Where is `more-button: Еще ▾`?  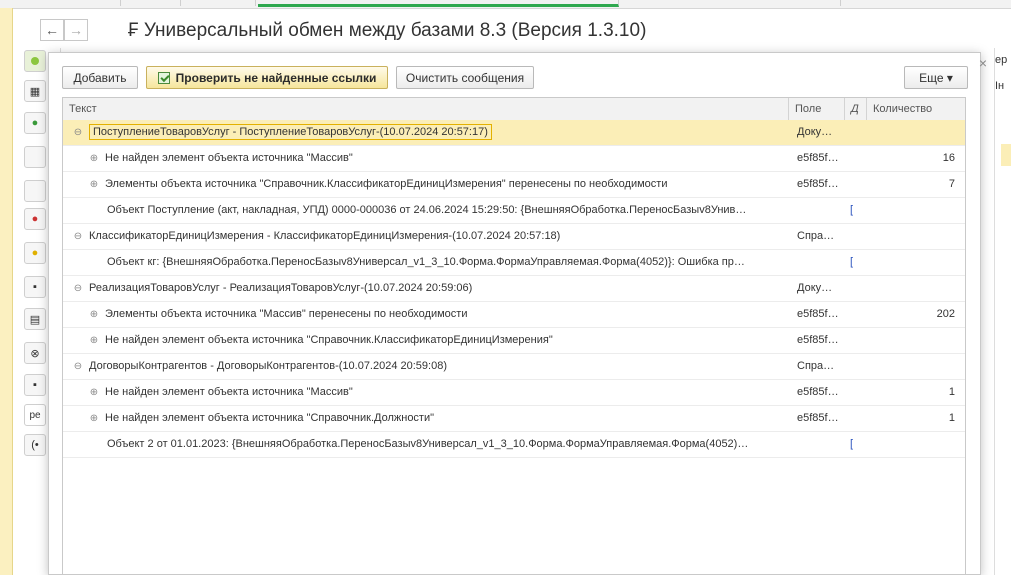 more-button: Еще ▾ is located at coordinates (936, 77).